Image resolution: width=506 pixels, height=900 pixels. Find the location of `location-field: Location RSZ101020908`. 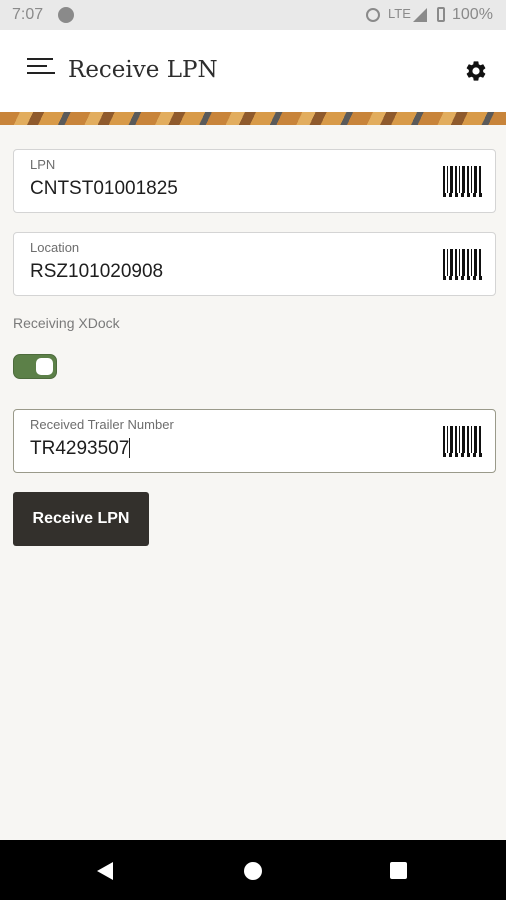

location-field: Location RSZ101020908 is located at coordinates (254, 264).